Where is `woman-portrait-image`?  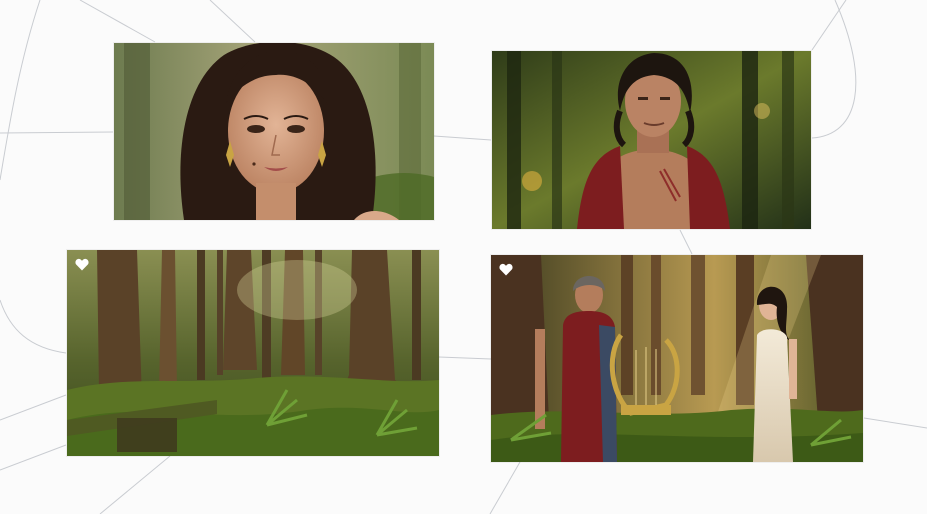 woman-portrait-image is located at coordinates (274, 131).